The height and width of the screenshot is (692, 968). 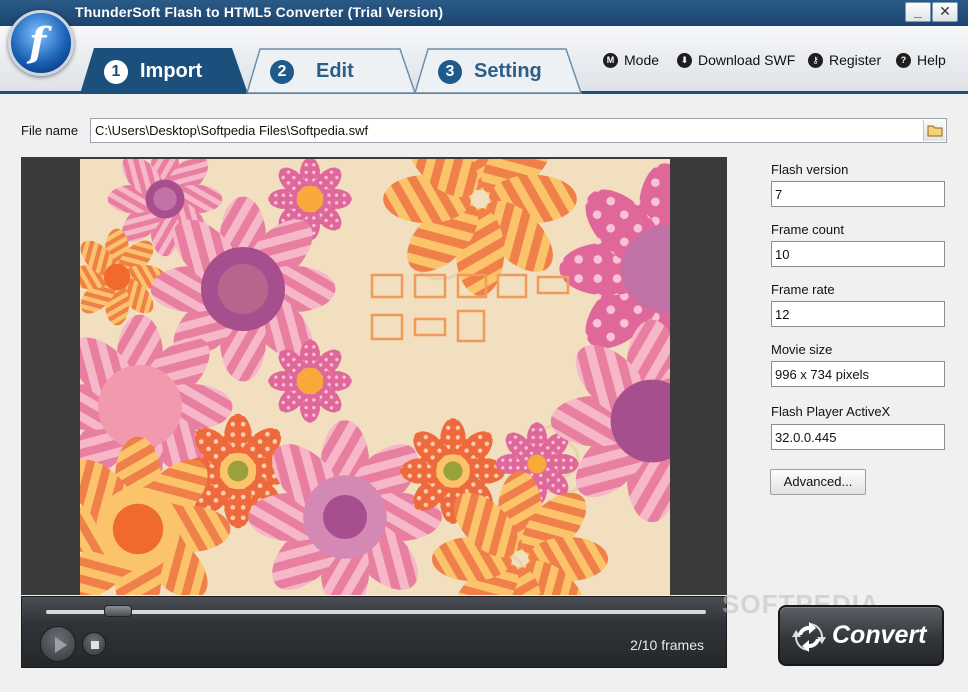 I want to click on tab-setting: 3 Setting, so click(x=498, y=71).